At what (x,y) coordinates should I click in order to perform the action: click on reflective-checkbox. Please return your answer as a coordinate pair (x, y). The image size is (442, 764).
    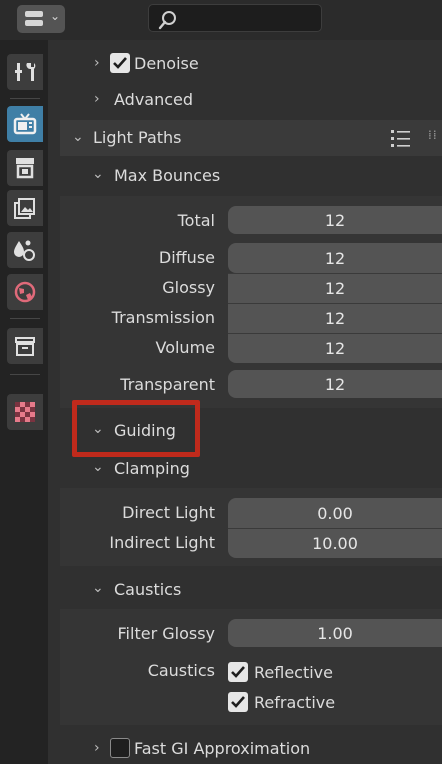
    Looking at the image, I should click on (238, 672).